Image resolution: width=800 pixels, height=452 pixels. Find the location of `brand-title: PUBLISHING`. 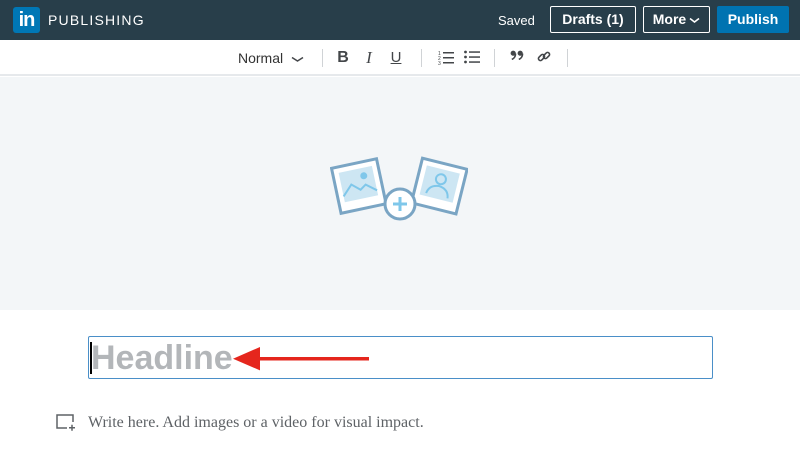

brand-title: PUBLISHING is located at coordinates (96, 20).